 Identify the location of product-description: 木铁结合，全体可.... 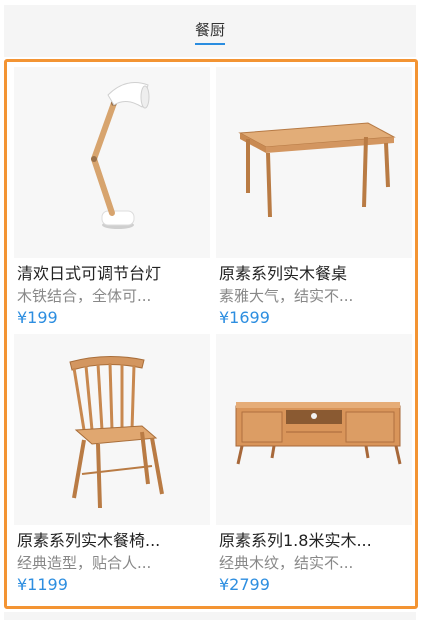
(84, 296).